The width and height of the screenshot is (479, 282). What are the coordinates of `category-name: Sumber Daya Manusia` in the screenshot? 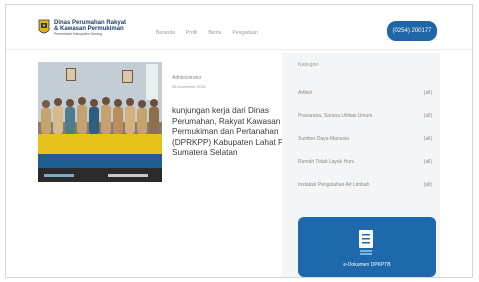 It's located at (323, 139).